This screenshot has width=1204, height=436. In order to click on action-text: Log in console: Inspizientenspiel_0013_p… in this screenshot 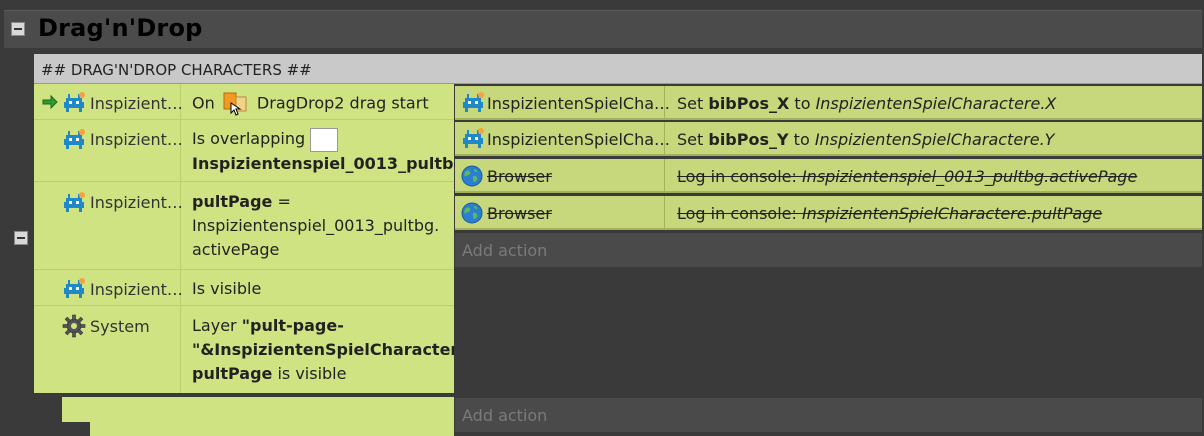, I will do `click(907, 176)`.